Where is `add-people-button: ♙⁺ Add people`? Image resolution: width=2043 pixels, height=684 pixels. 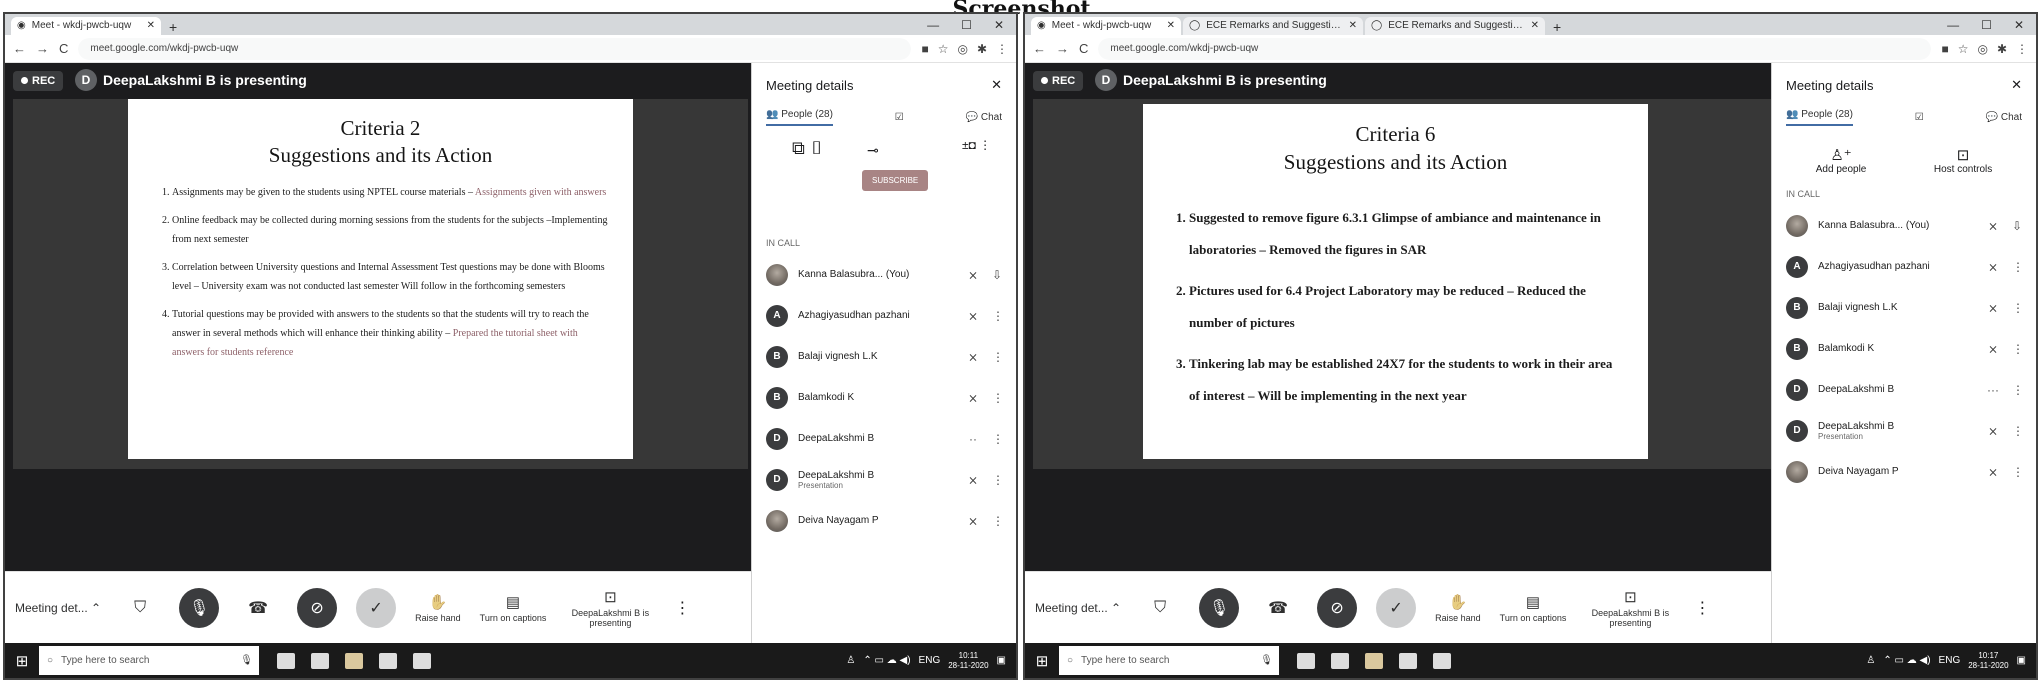 add-people-button: ♙⁺ Add people is located at coordinates (1841, 160).